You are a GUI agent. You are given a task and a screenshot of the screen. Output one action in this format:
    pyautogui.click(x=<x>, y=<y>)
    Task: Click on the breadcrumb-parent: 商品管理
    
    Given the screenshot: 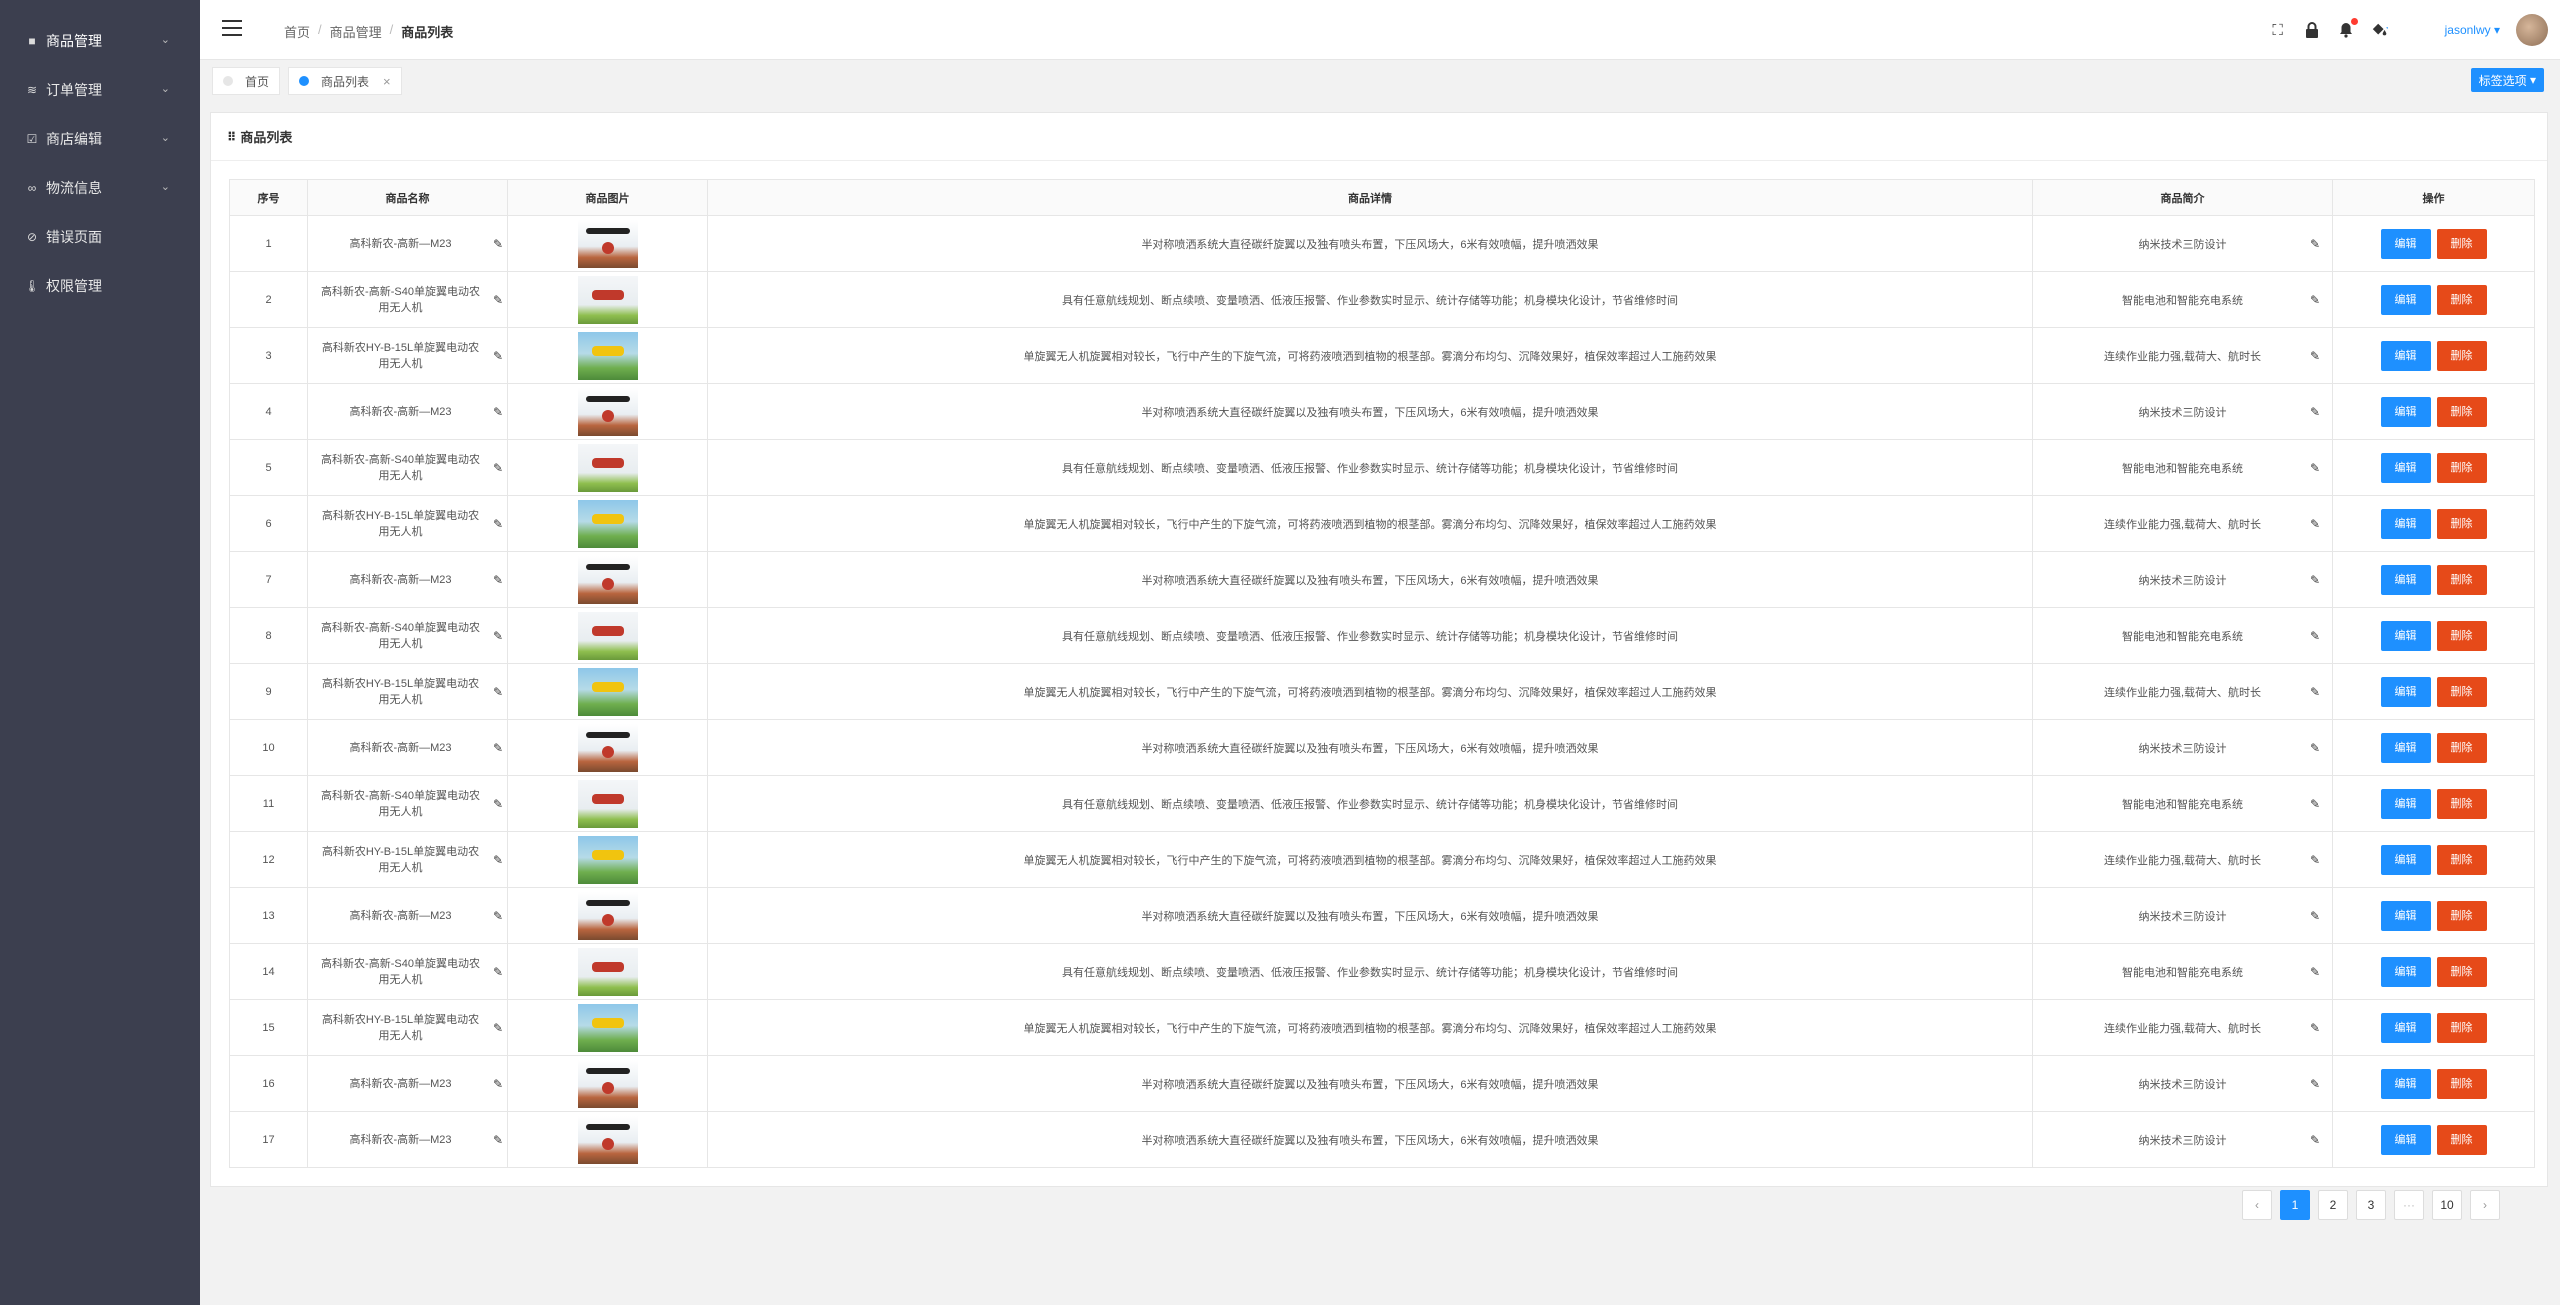 What is the action you would take?
    pyautogui.click(x=356, y=31)
    